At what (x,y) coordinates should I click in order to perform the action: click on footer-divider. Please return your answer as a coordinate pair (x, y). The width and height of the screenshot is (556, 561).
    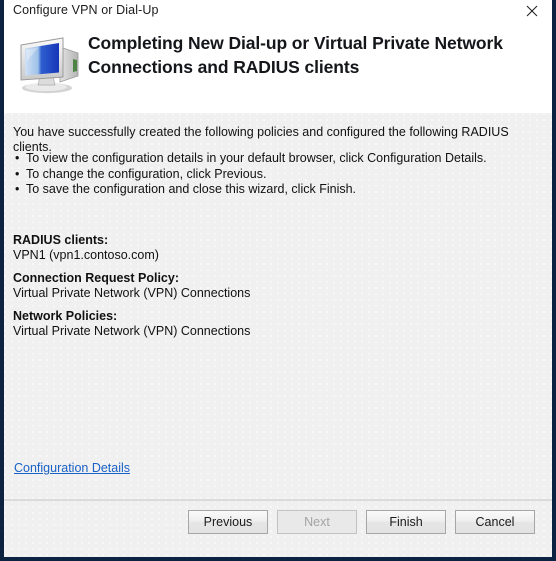
    Looking at the image, I should click on (278, 500).